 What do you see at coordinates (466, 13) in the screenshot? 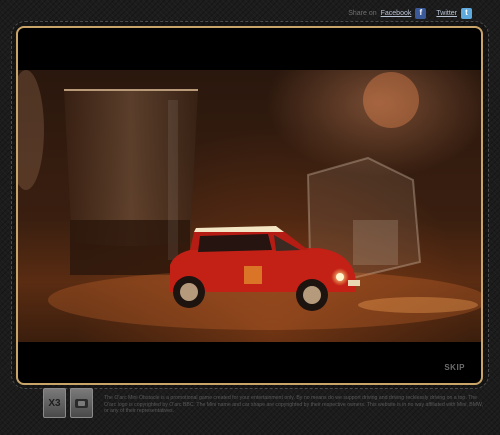
I see `twitter-icon: t` at bounding box center [466, 13].